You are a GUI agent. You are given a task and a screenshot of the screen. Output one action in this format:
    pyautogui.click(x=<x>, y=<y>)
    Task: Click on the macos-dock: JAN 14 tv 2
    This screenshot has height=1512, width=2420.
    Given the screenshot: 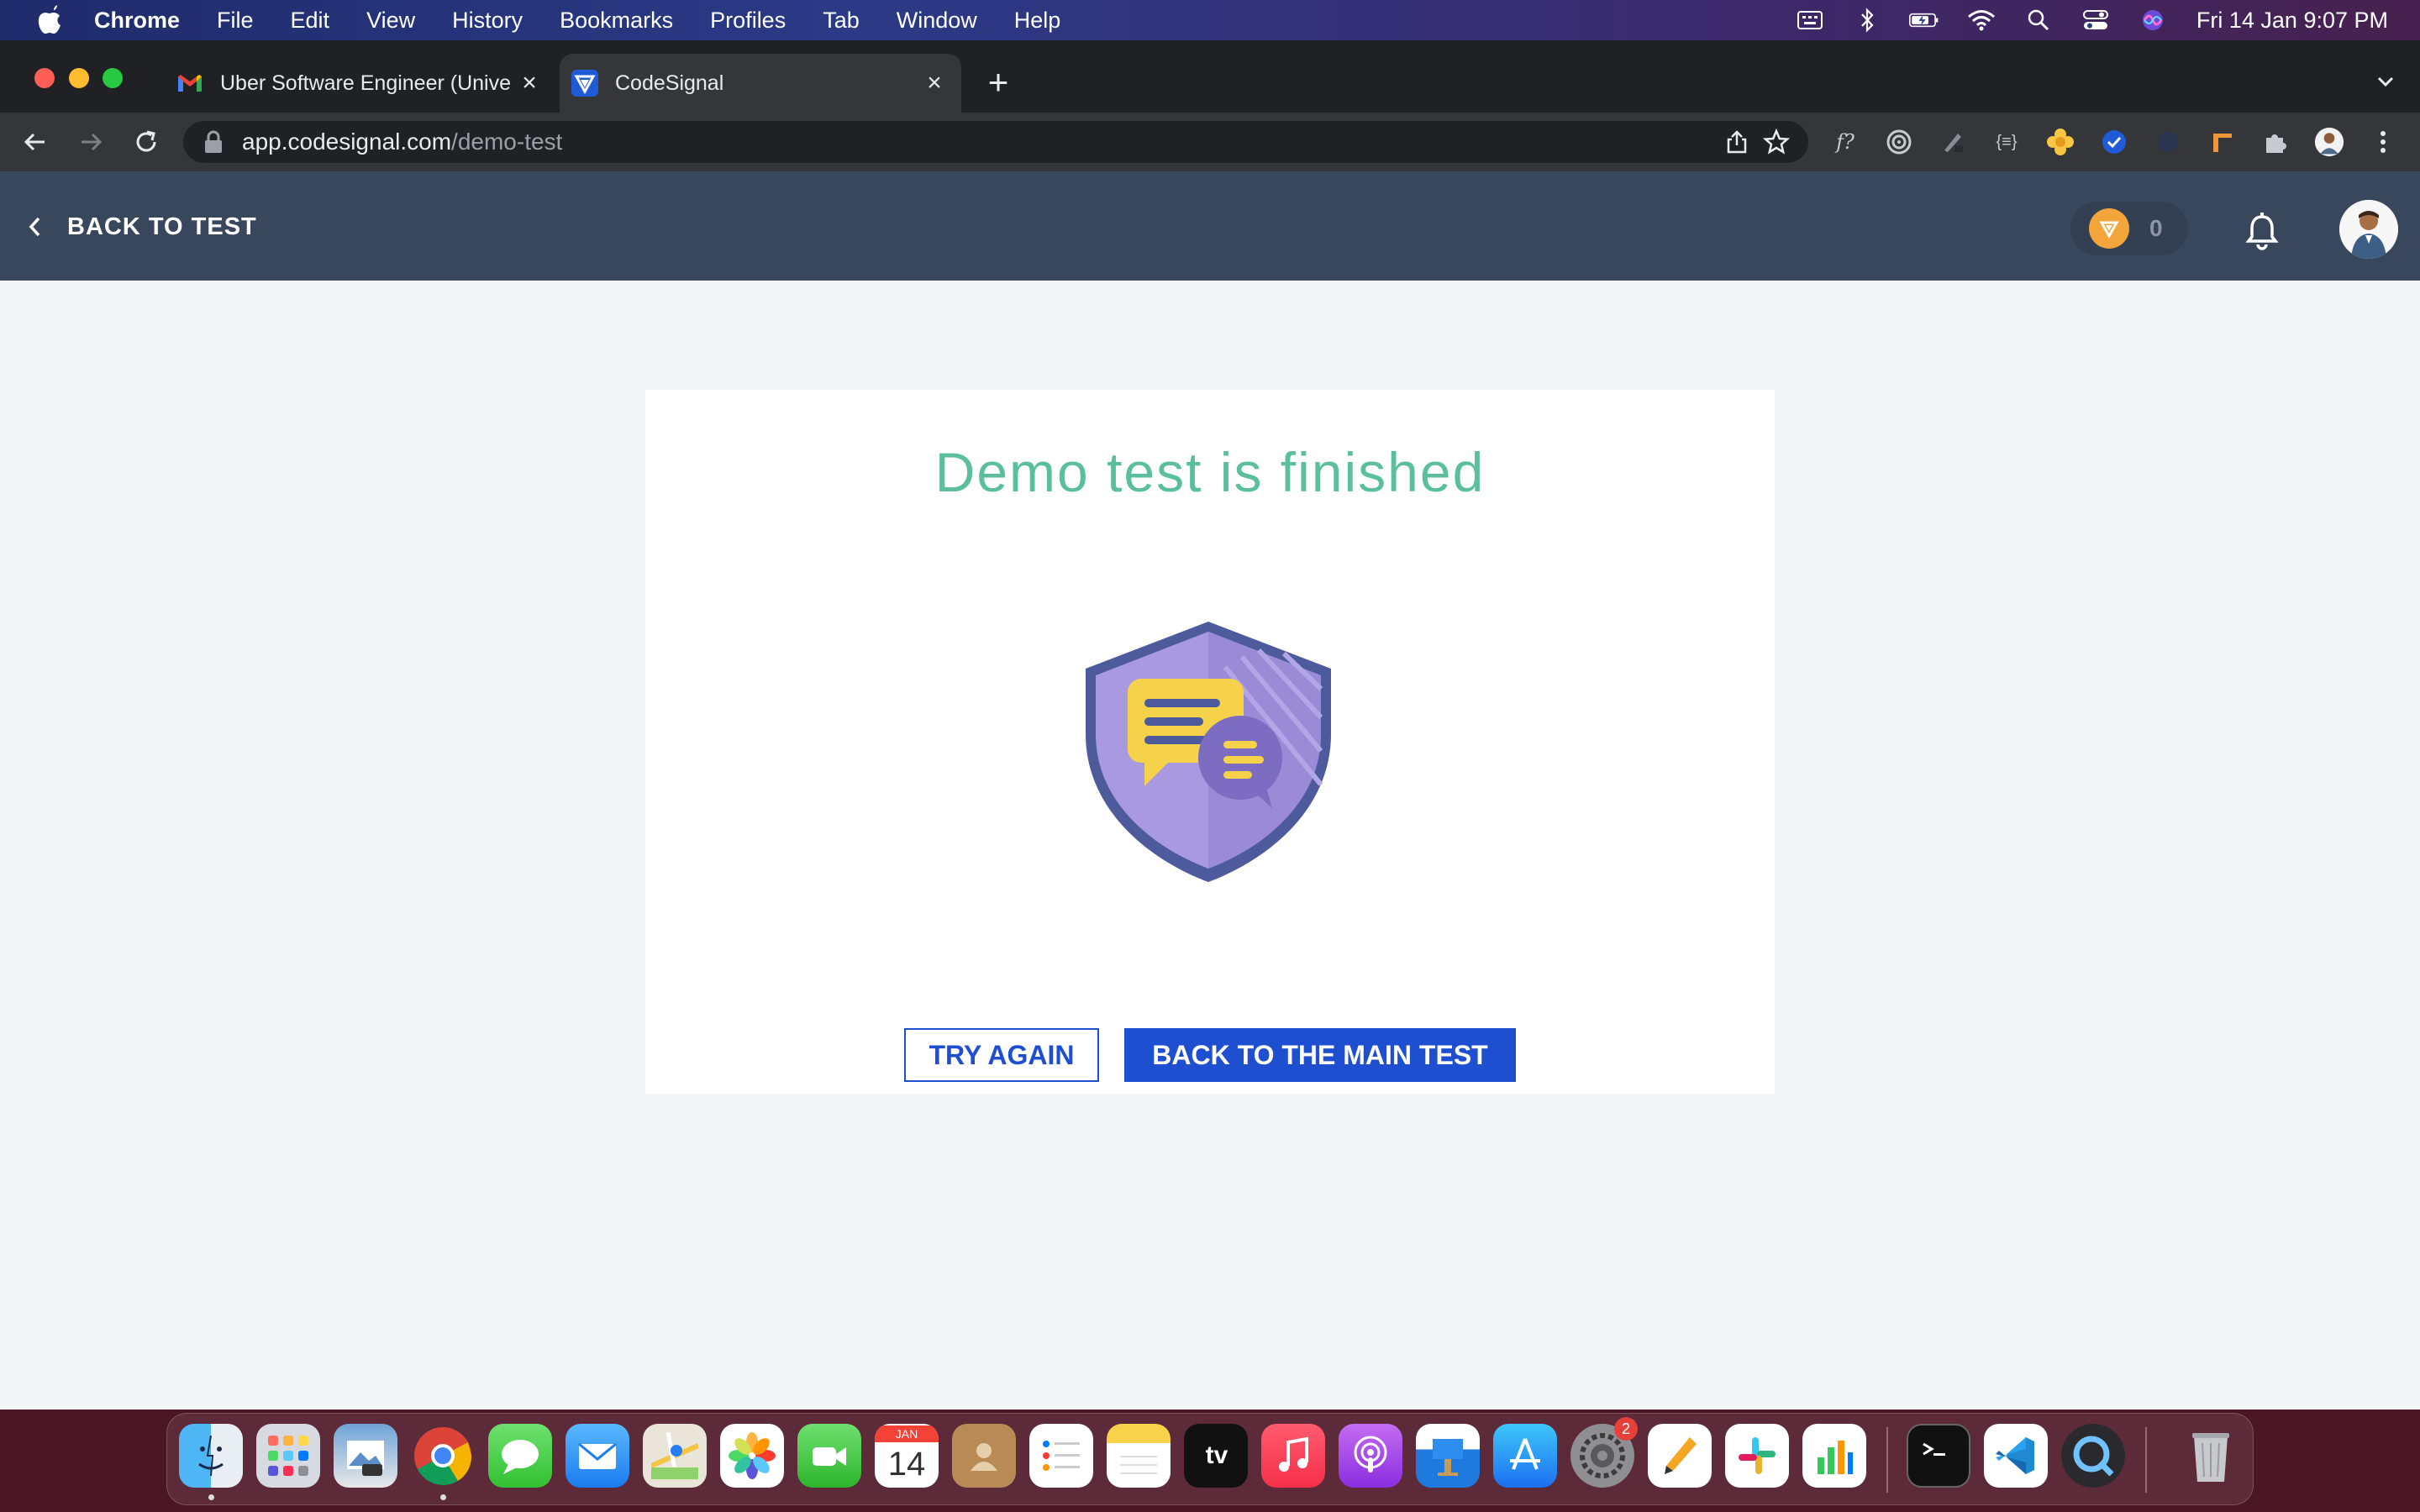 What is the action you would take?
    pyautogui.click(x=1210, y=1459)
    